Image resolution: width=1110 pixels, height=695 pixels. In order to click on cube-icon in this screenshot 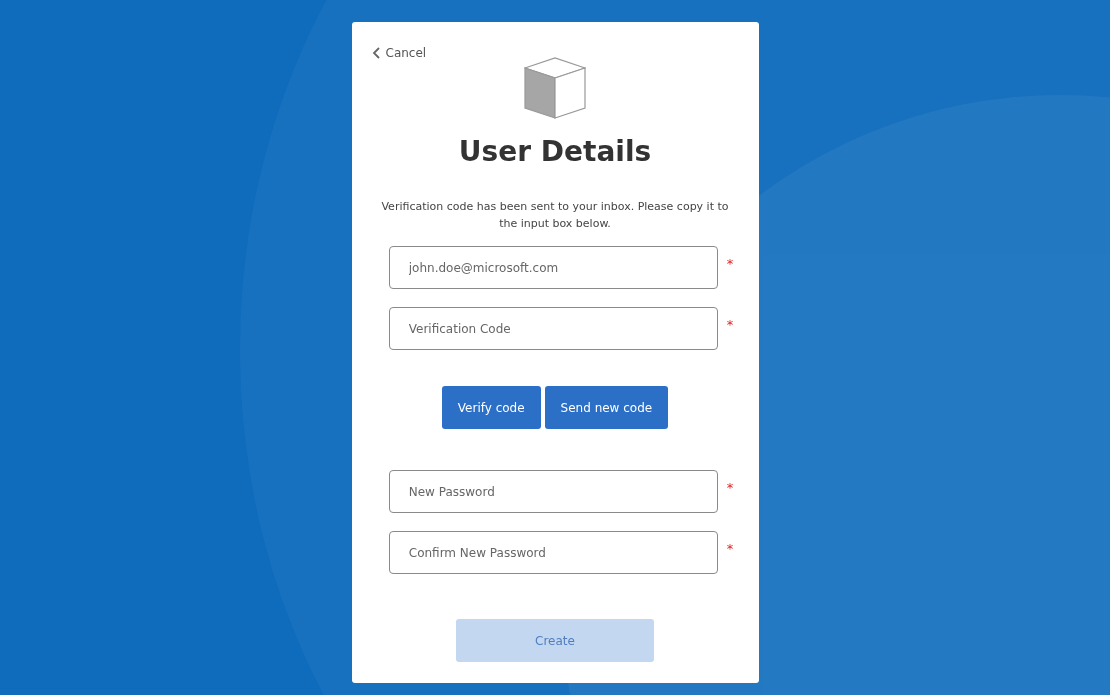, I will do `click(555, 88)`.